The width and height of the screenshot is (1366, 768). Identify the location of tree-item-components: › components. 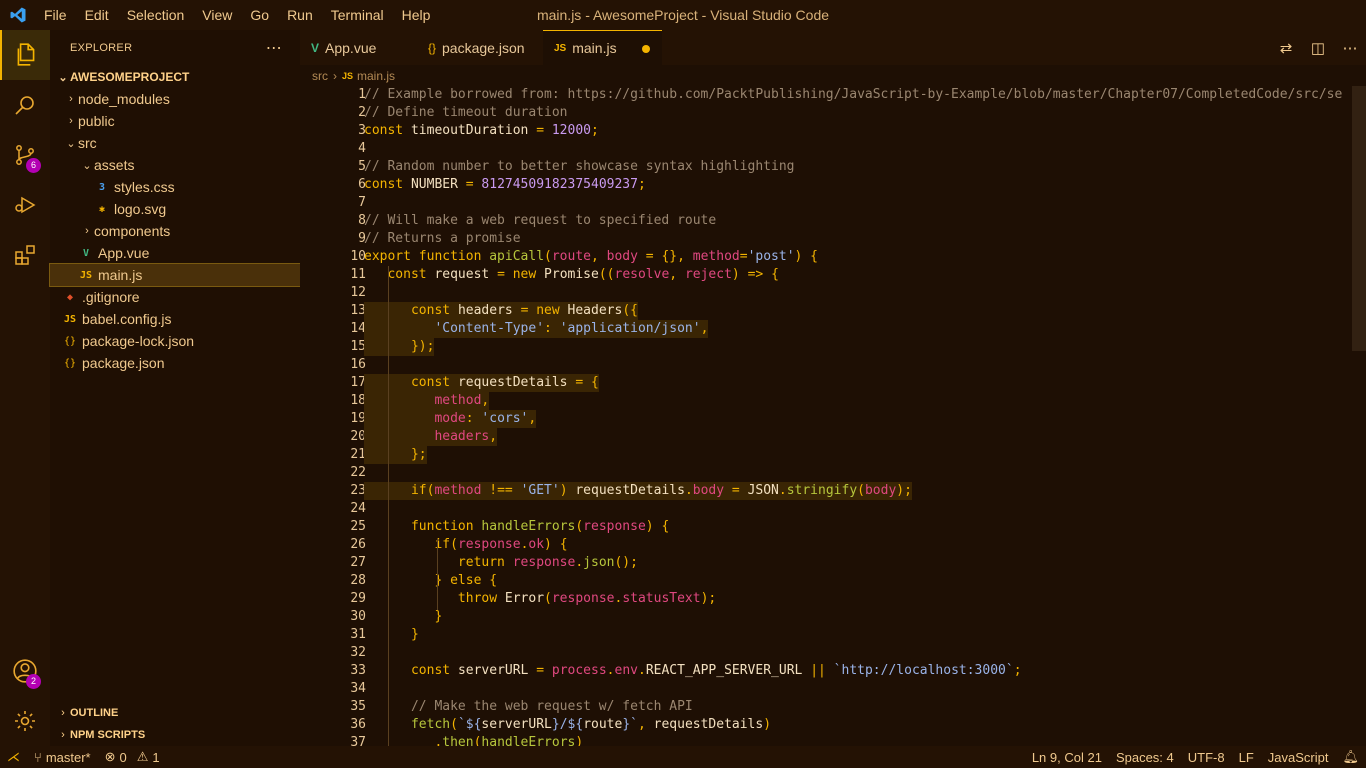
(175, 231).